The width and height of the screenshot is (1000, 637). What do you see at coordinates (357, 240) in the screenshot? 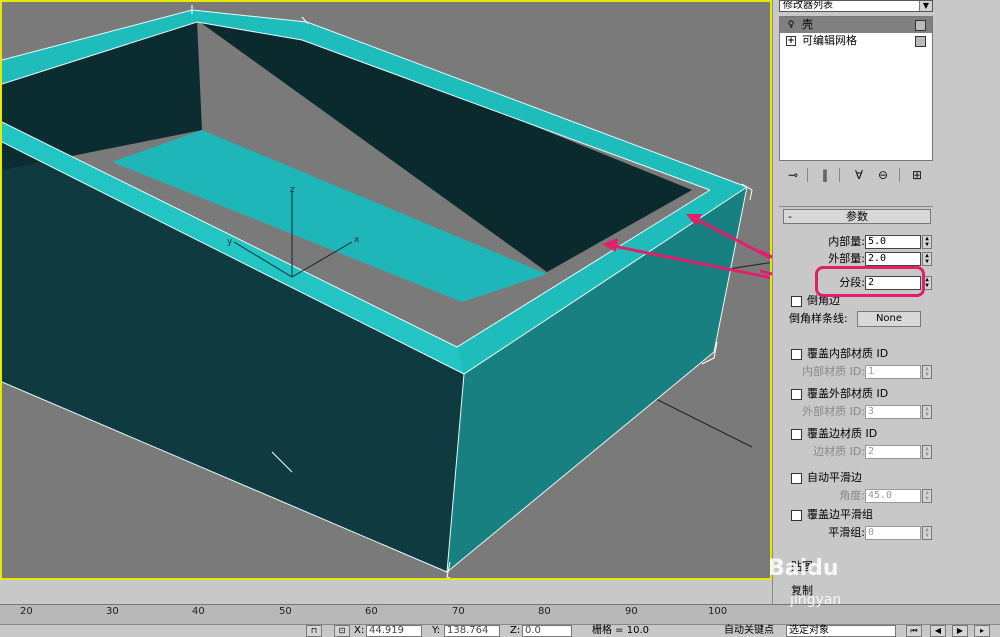
I see `x-axis-label: x` at bounding box center [357, 240].